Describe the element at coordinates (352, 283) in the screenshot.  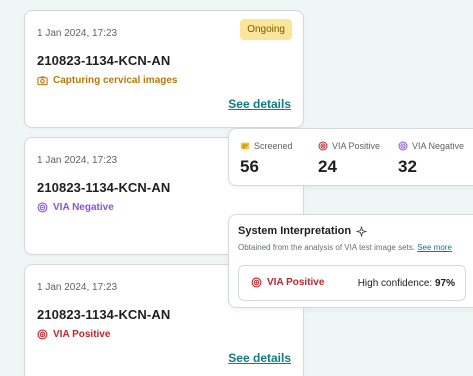
I see `interpretation-result: VIA Positive High confidence: 97%` at that location.